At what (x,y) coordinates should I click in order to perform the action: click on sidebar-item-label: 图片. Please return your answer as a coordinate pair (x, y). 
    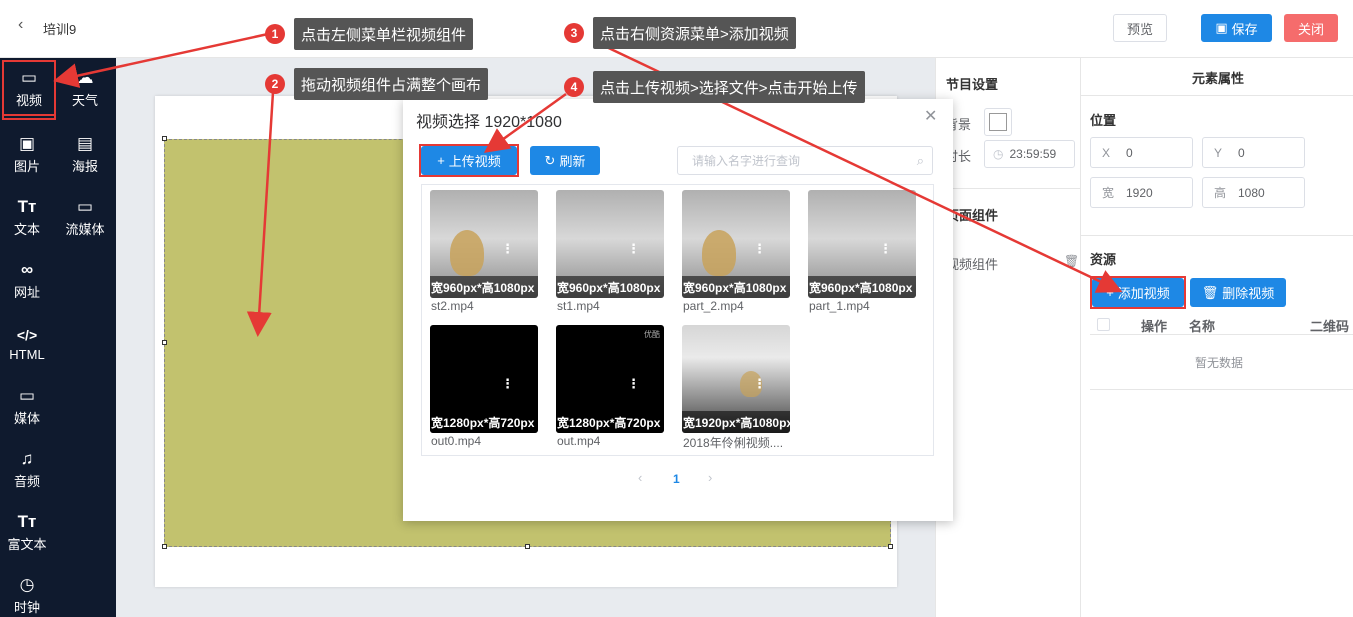
    Looking at the image, I should click on (26, 166).